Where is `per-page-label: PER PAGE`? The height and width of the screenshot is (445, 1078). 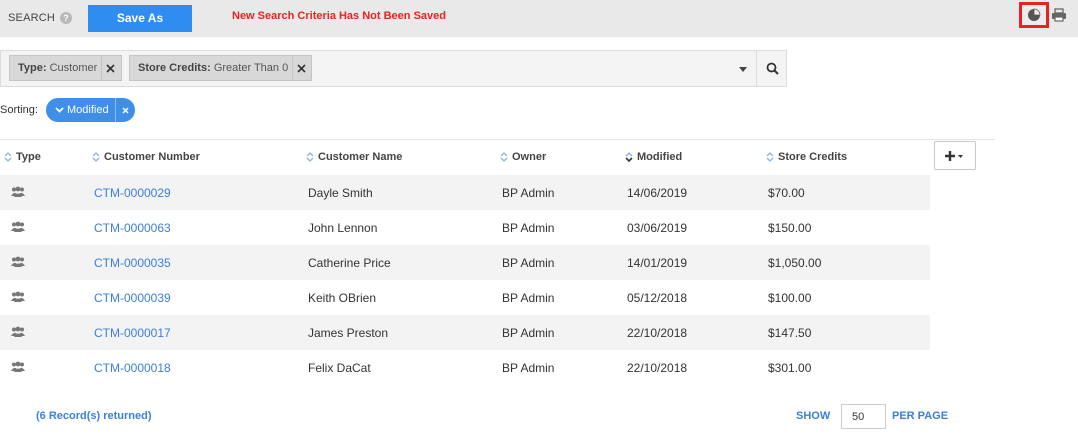
per-page-label: PER PAGE is located at coordinates (920, 416).